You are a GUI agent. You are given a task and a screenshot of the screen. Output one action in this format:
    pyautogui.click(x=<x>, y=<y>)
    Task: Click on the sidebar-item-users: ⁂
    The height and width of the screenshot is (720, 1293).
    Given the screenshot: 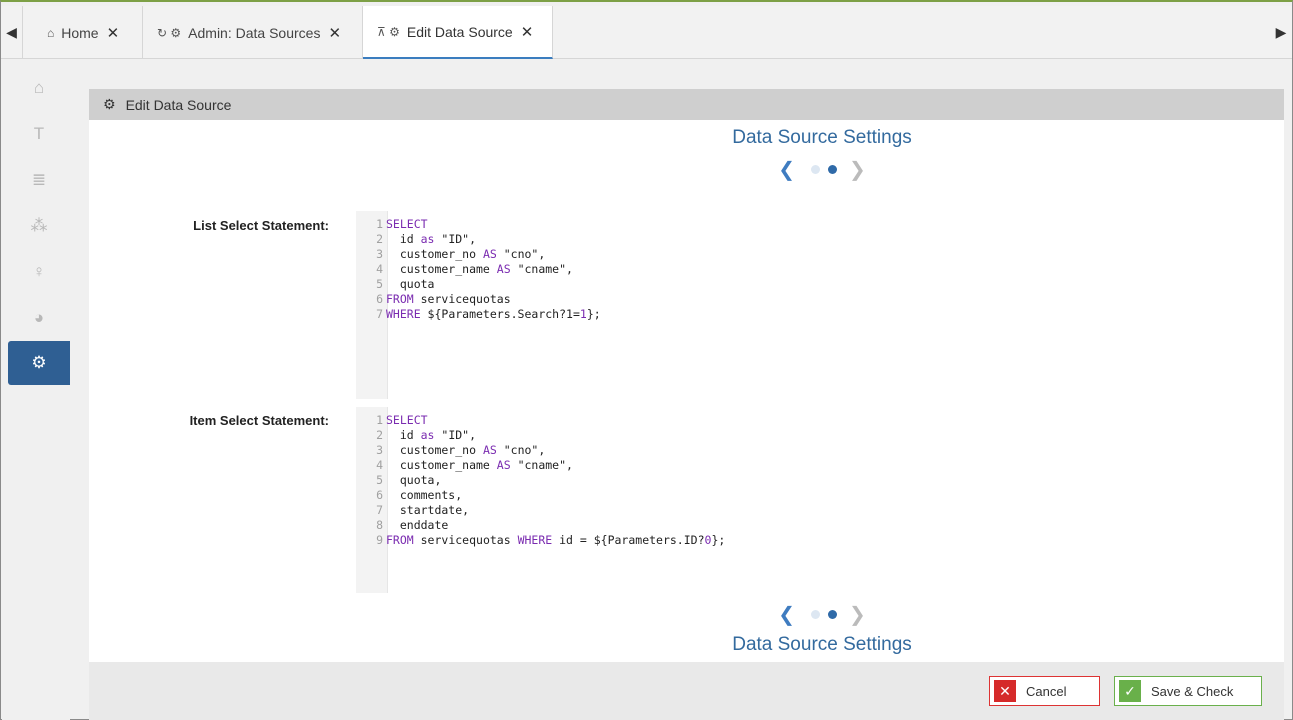 What is the action you would take?
    pyautogui.click(x=39, y=226)
    